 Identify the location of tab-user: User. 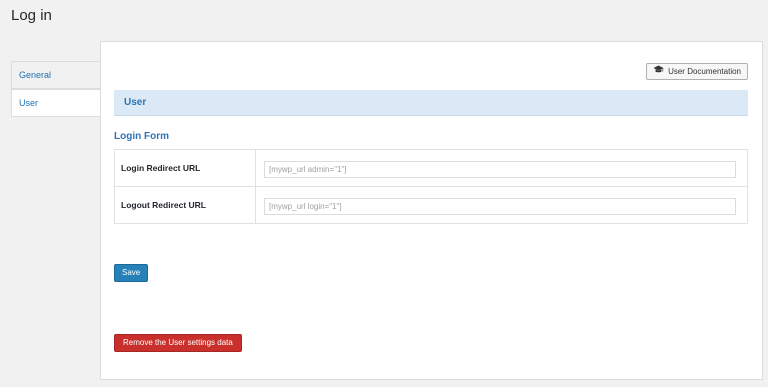
(56, 103).